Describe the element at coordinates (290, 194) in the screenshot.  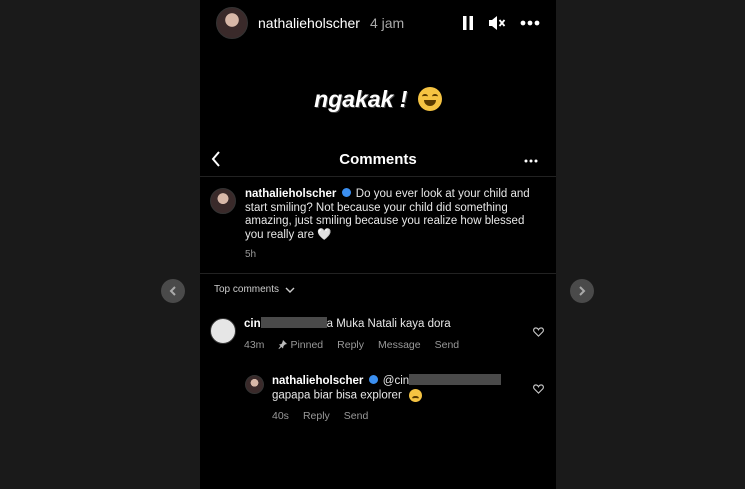
I see `caption-username: nathalieholscher` at that location.